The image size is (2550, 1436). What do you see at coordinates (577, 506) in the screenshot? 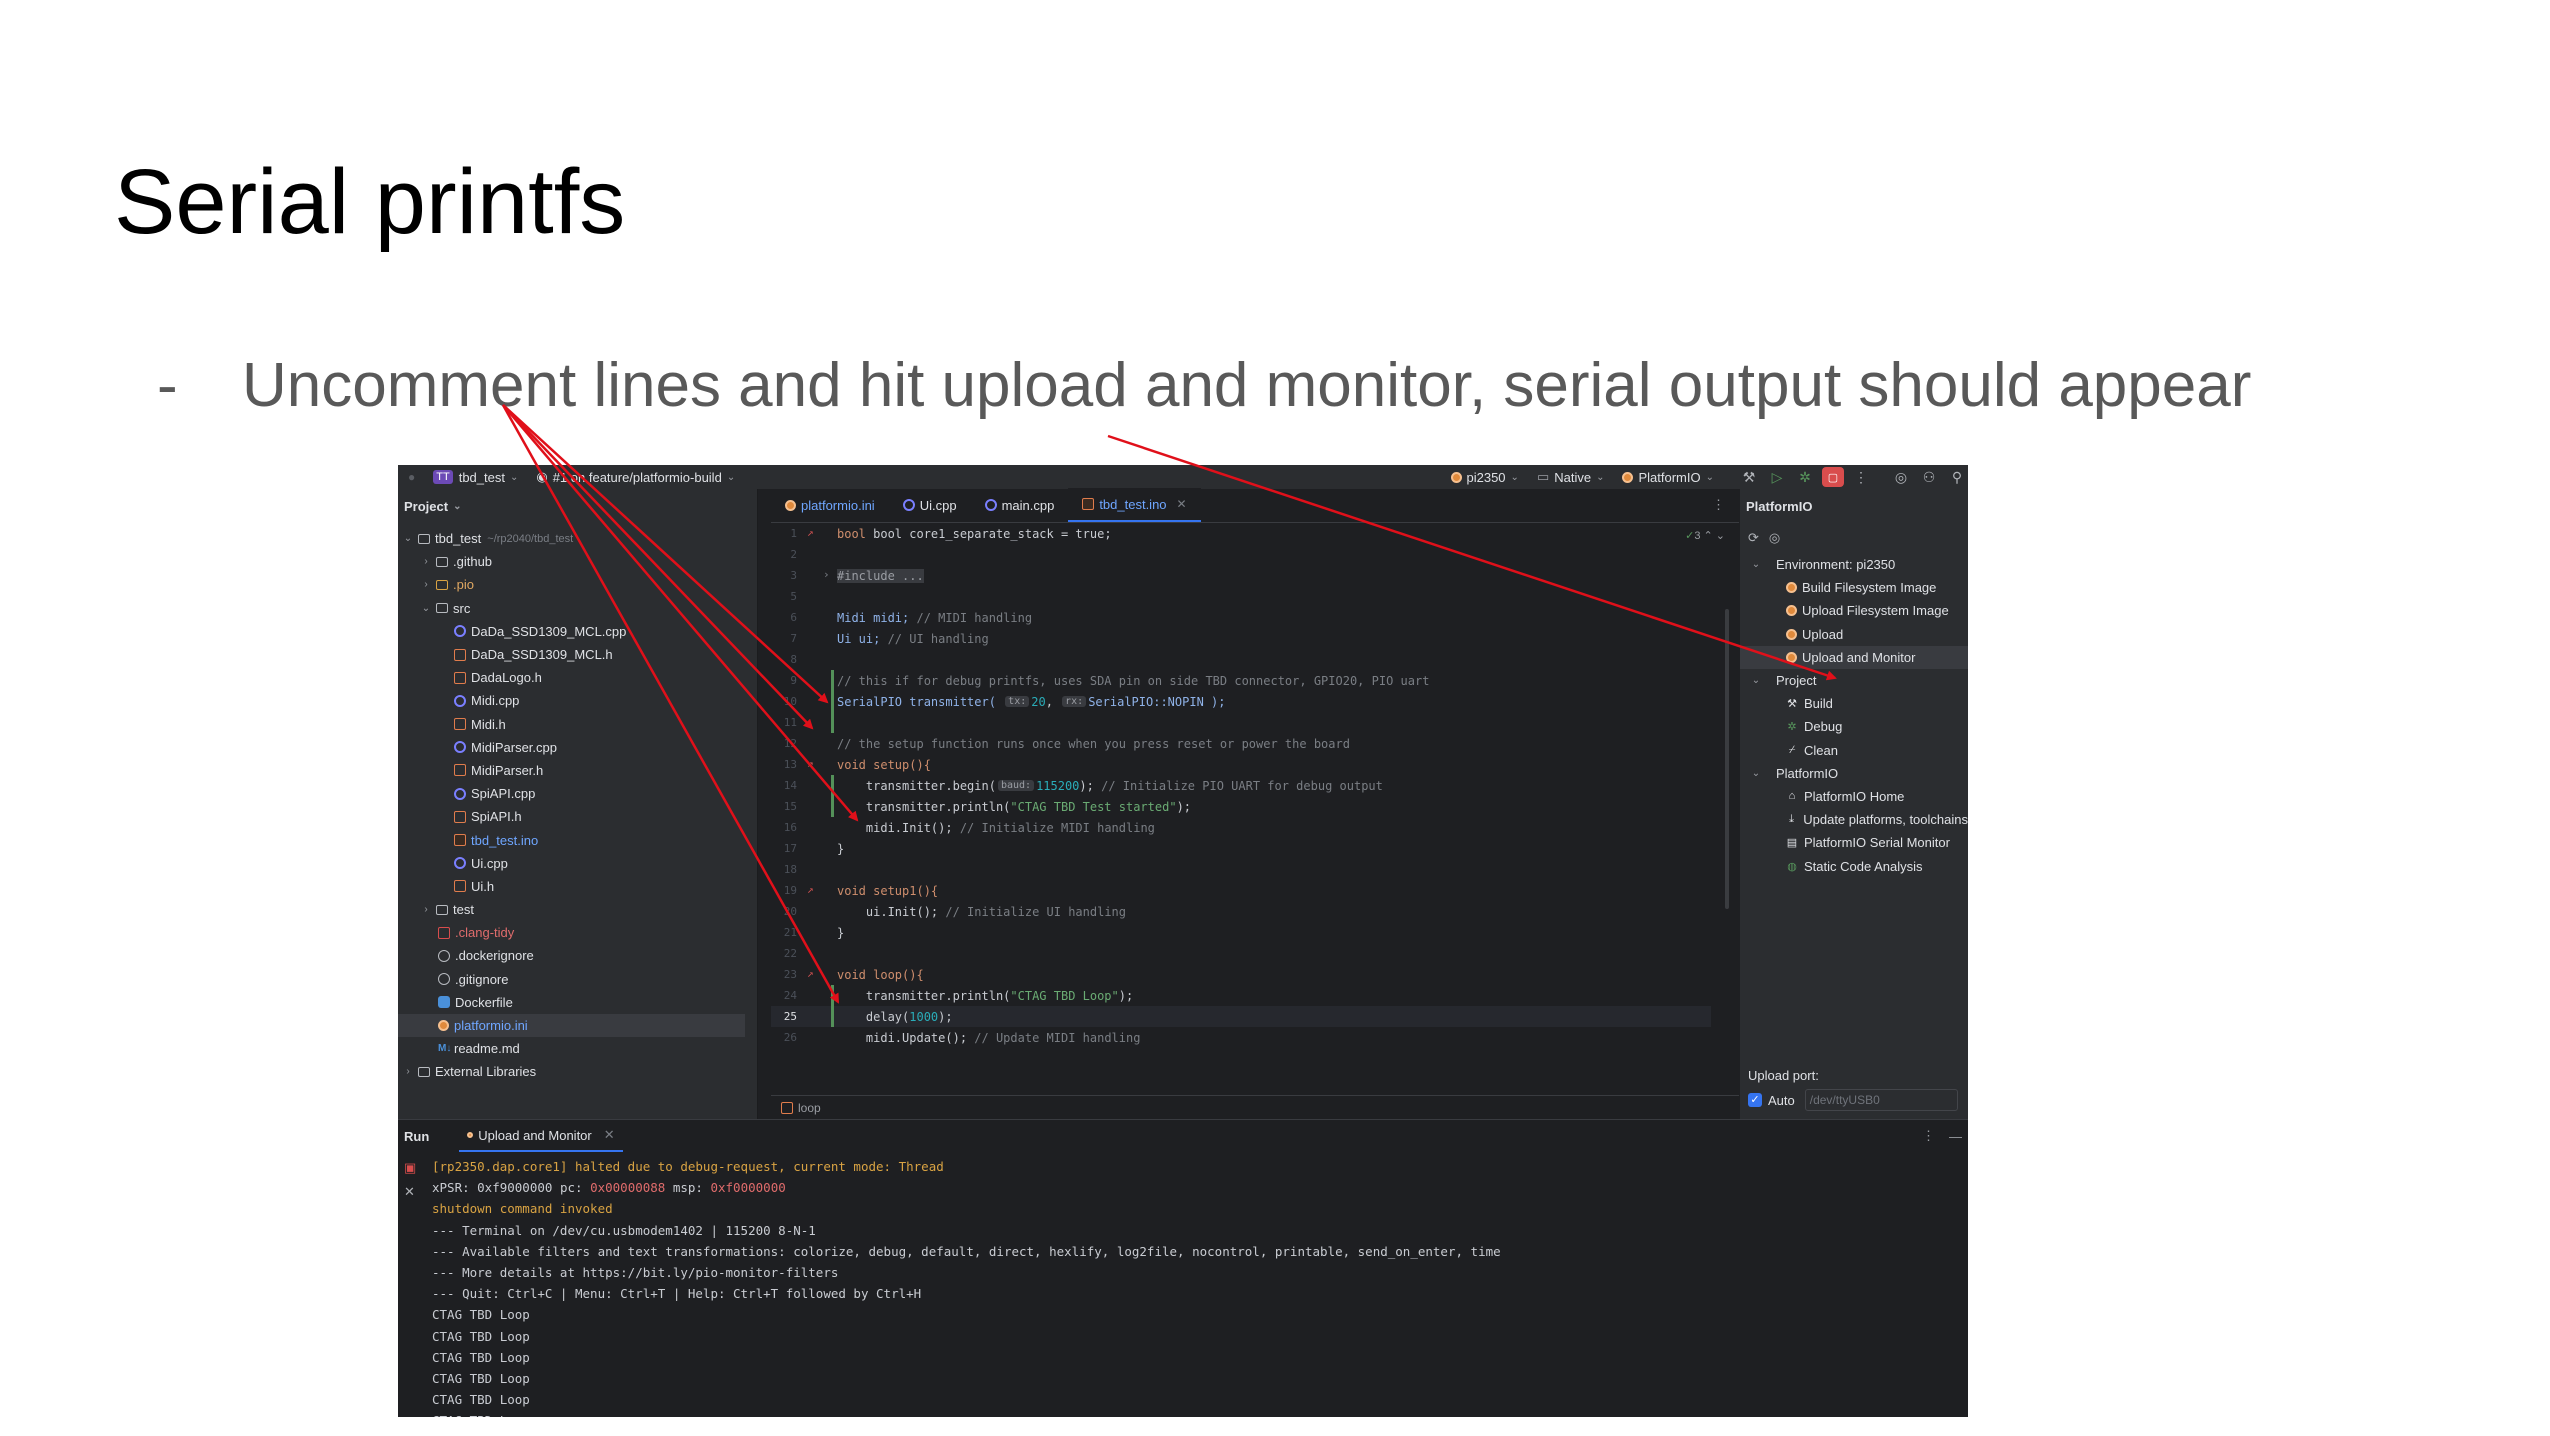
I see `project-panel-header: Project ⌄` at bounding box center [577, 506].